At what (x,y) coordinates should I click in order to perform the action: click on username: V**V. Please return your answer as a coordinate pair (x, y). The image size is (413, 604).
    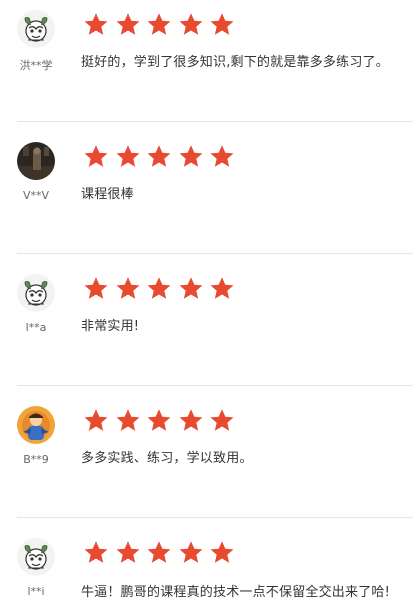
    Looking at the image, I should click on (36, 195).